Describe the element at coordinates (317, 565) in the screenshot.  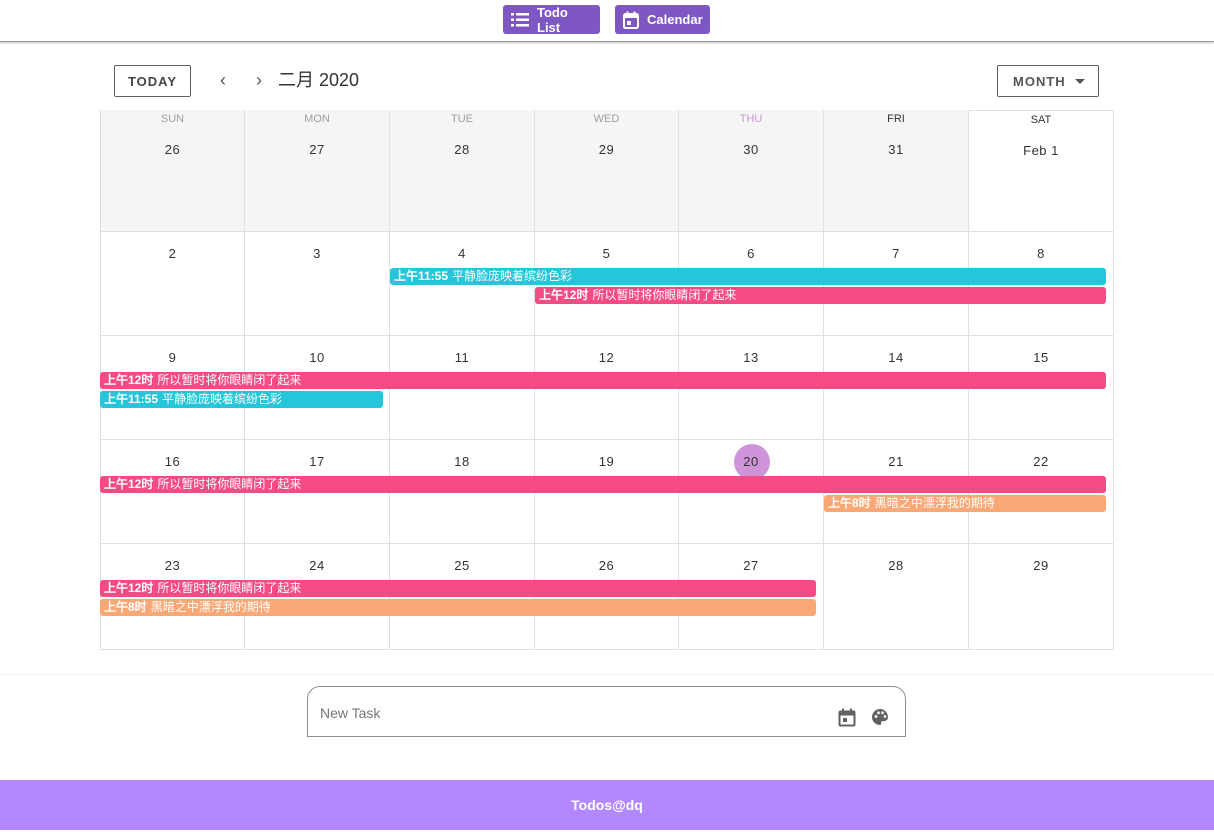
I see `date-number: 24` at that location.